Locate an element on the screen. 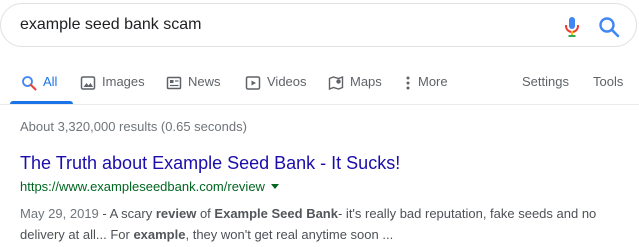 The image size is (639, 247). image-icon is located at coordinates (88, 83).